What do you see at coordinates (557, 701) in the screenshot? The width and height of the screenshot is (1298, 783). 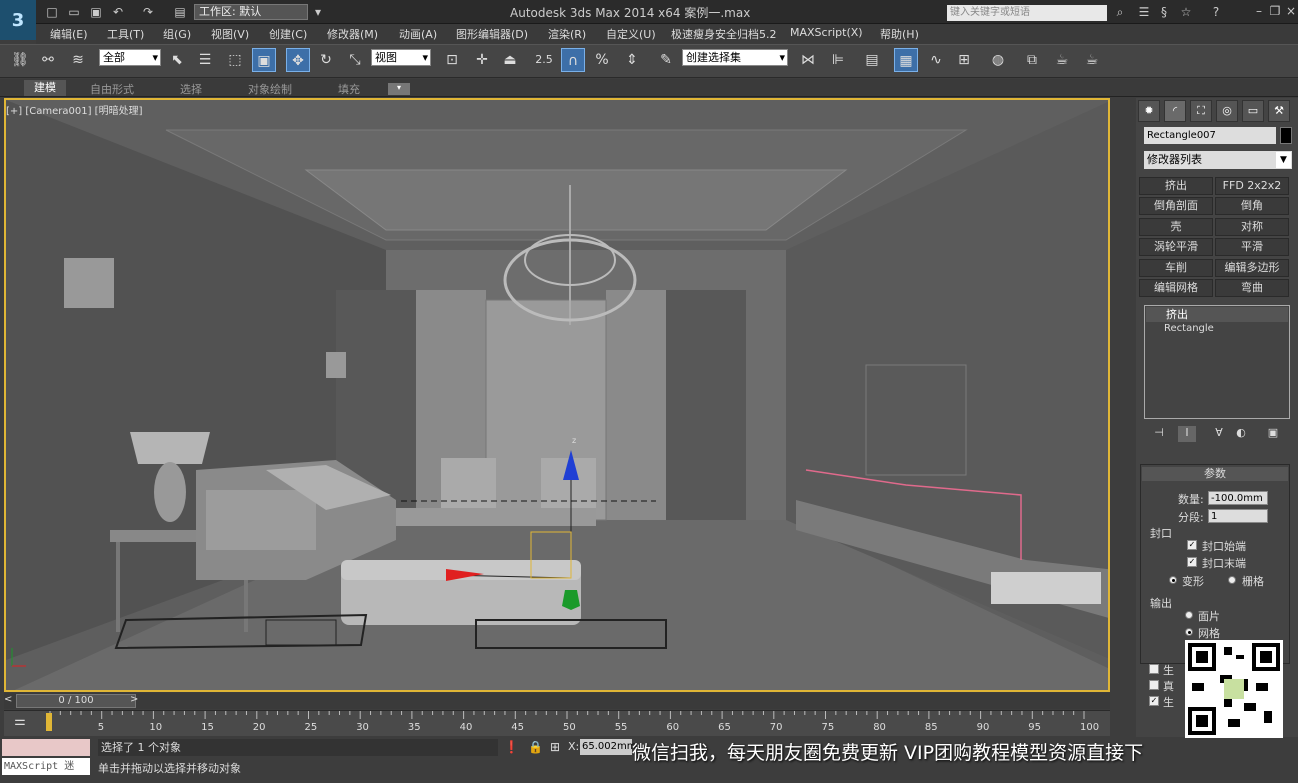 I see `time-slider` at bounding box center [557, 701].